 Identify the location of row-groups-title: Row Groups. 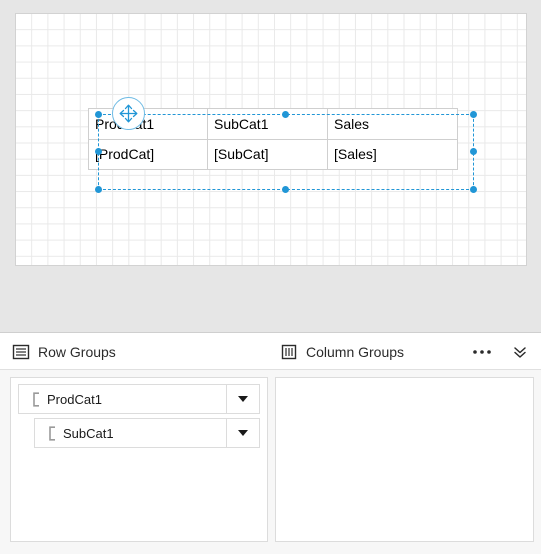
(77, 351).